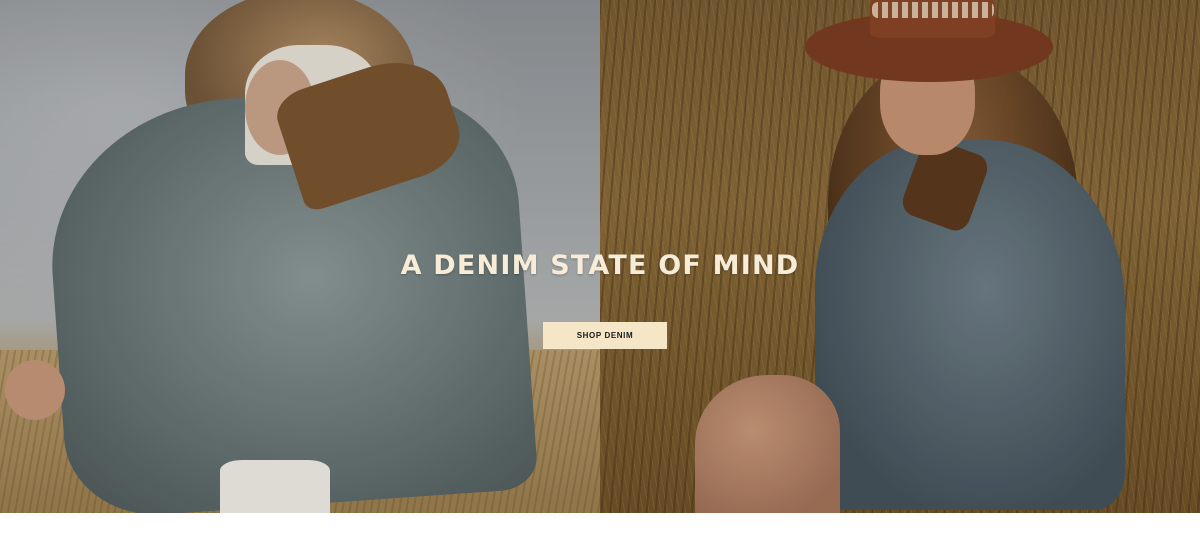 This screenshot has height=539, width=1200. Describe the element at coordinates (600, 526) in the screenshot. I see `page-bottom-strip` at that location.